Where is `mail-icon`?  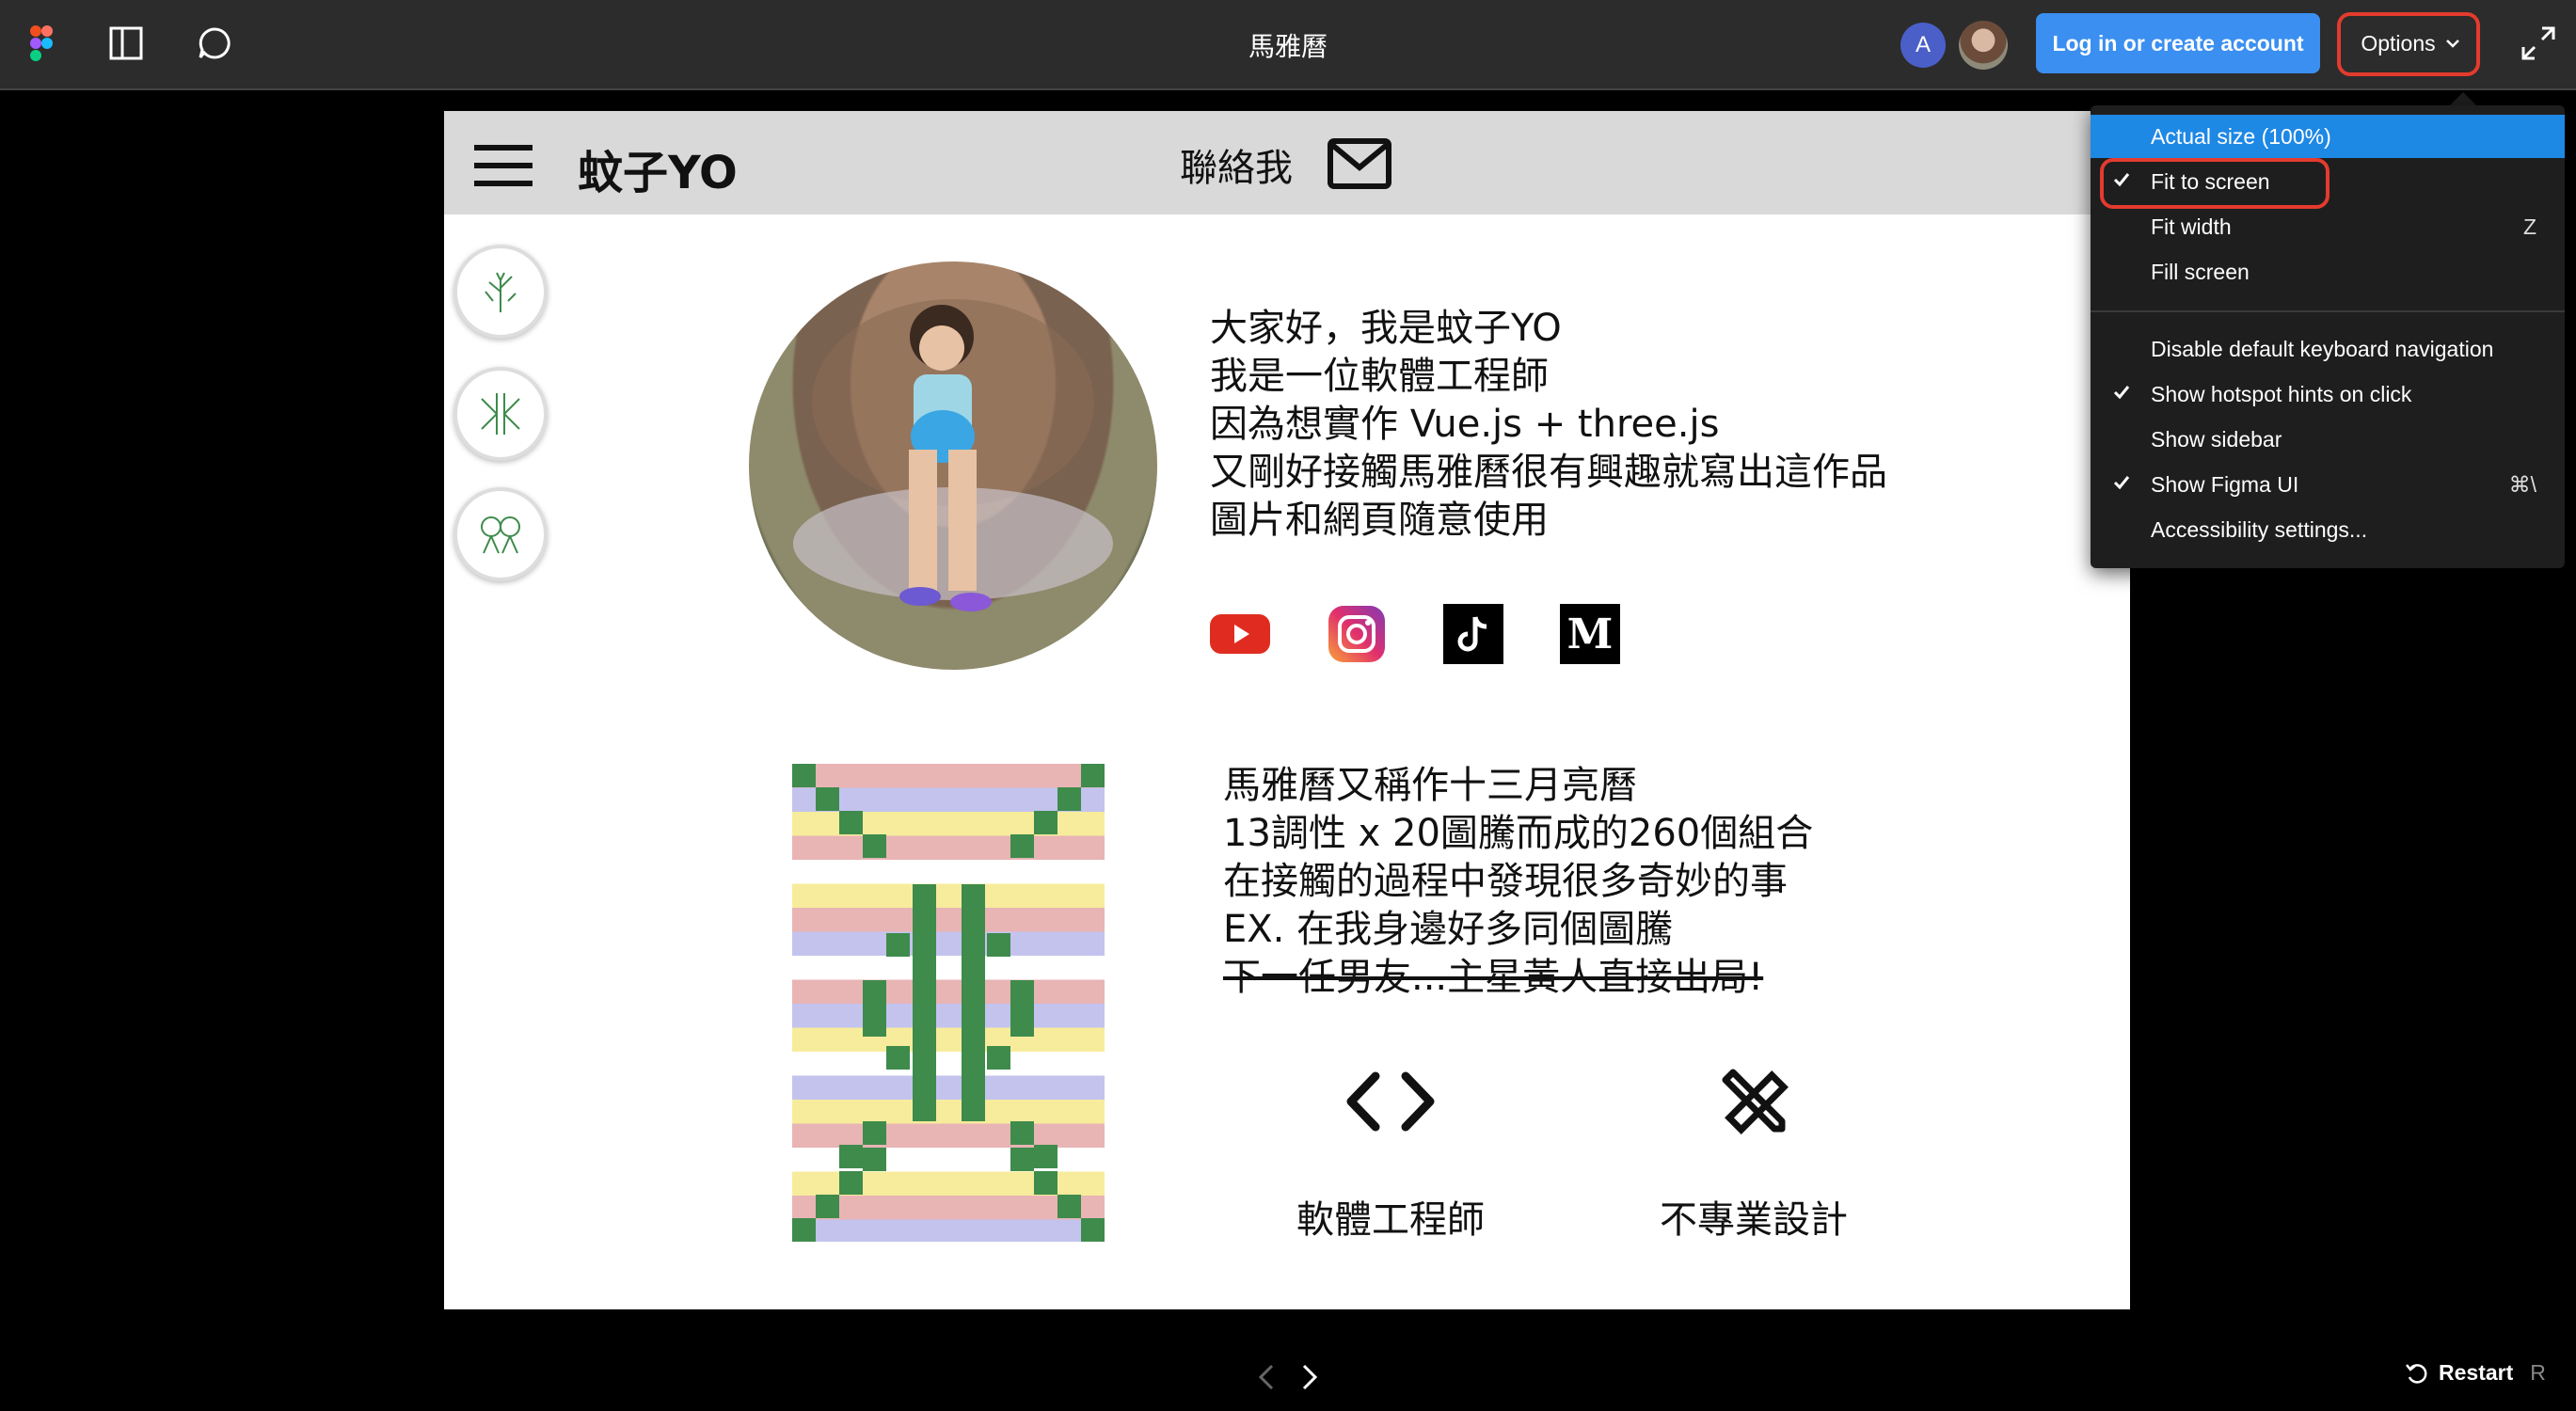
mail-icon is located at coordinates (1359, 166).